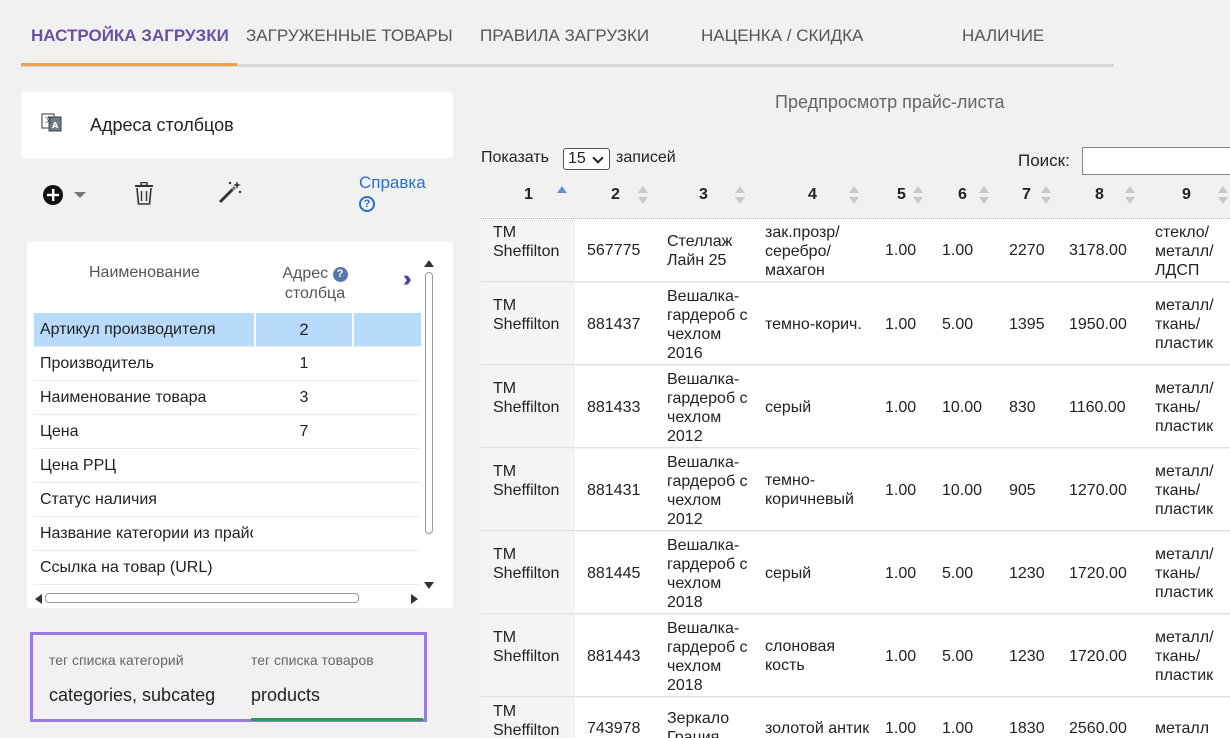  I want to click on tab-upload-rules: ПРАВИЛА ЗАГРУЗКИ, so click(564, 36).